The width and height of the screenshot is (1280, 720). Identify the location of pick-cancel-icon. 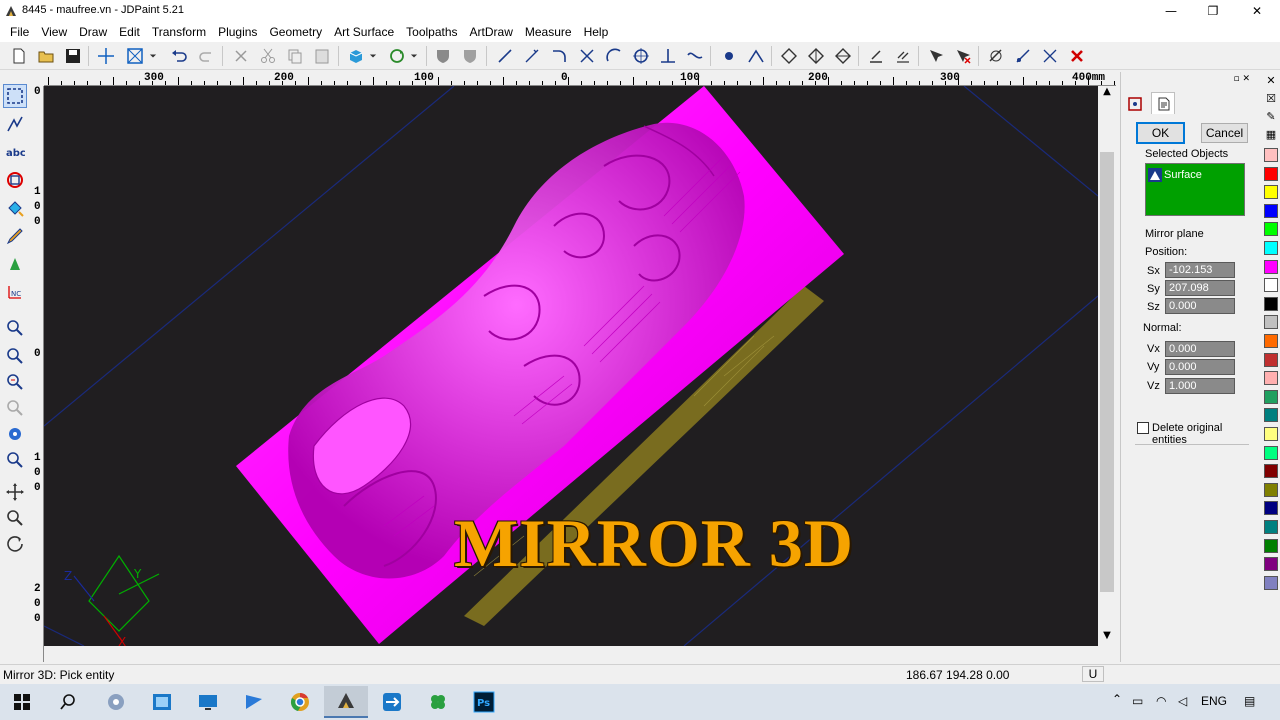
(963, 56).